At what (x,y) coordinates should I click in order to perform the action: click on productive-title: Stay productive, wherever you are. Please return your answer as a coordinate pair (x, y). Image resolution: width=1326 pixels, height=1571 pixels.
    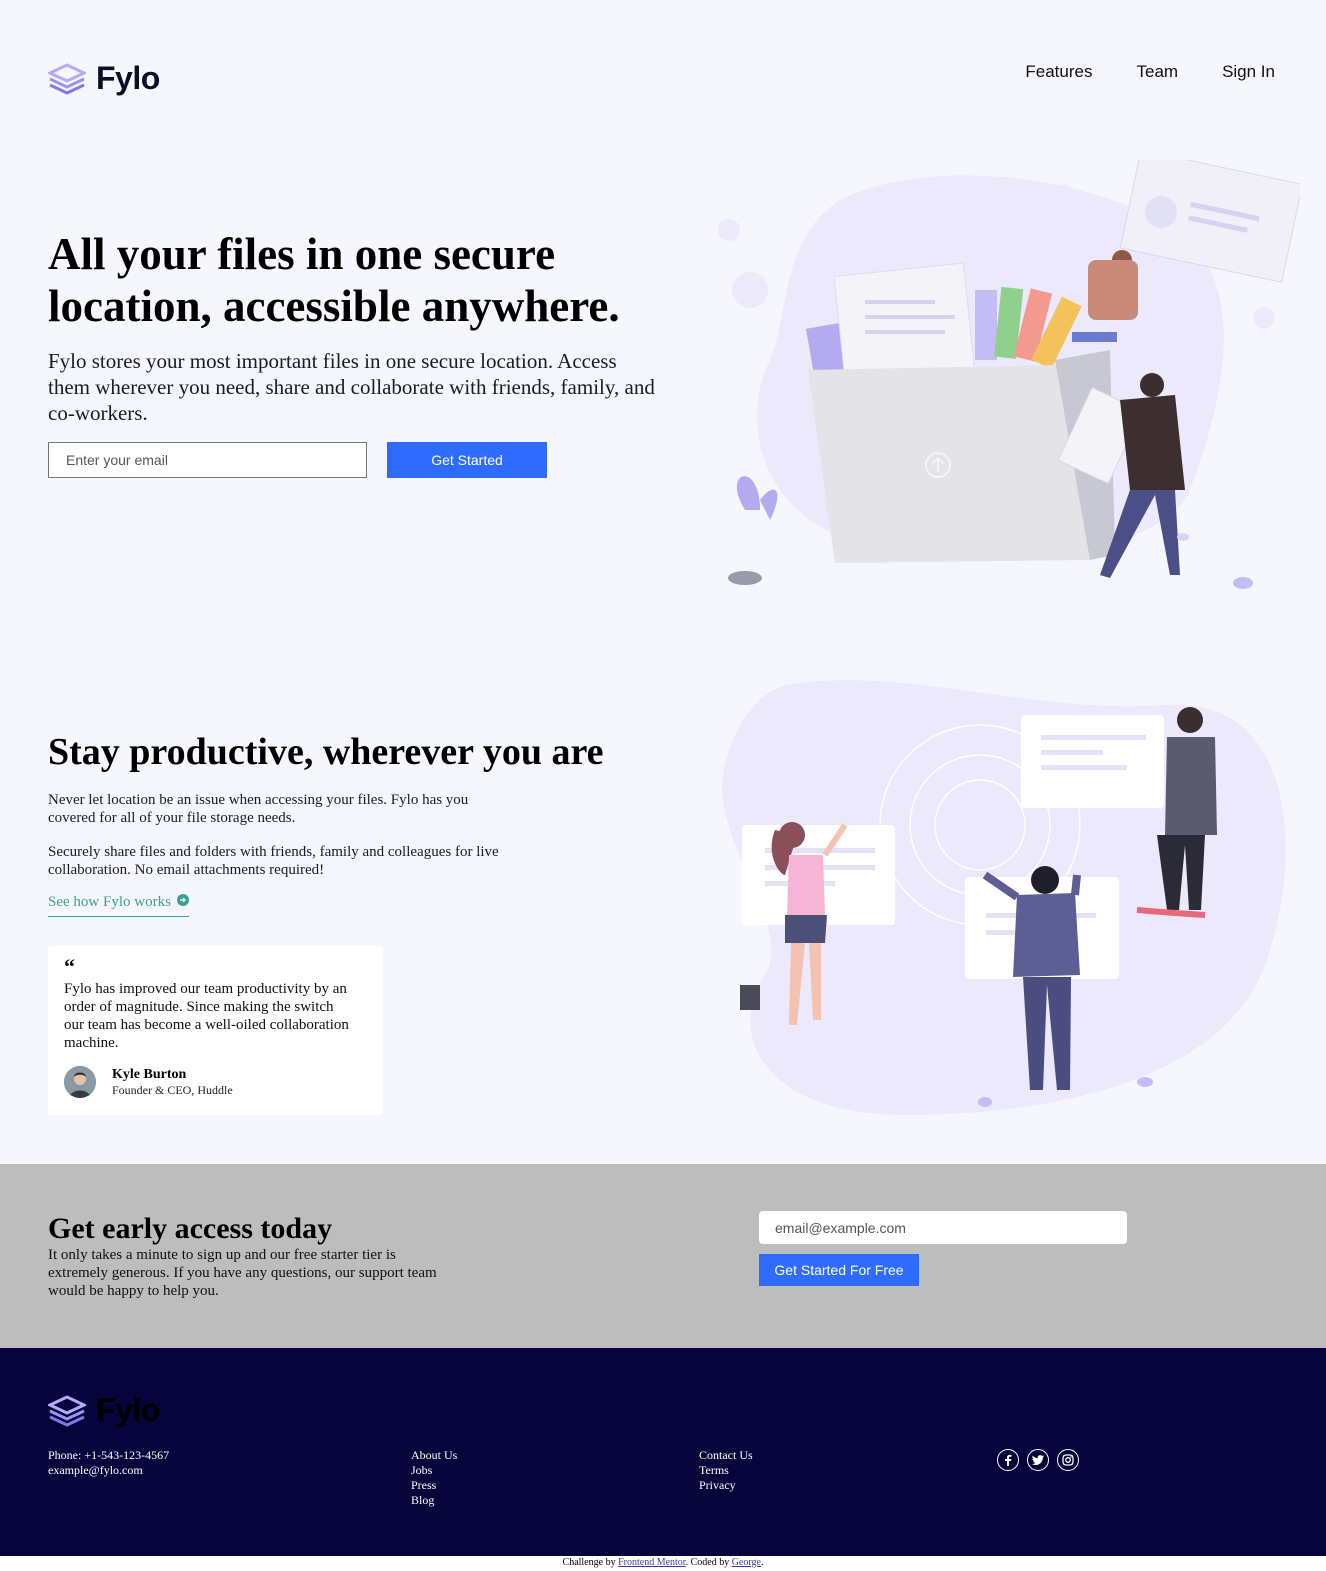
    Looking at the image, I should click on (326, 752).